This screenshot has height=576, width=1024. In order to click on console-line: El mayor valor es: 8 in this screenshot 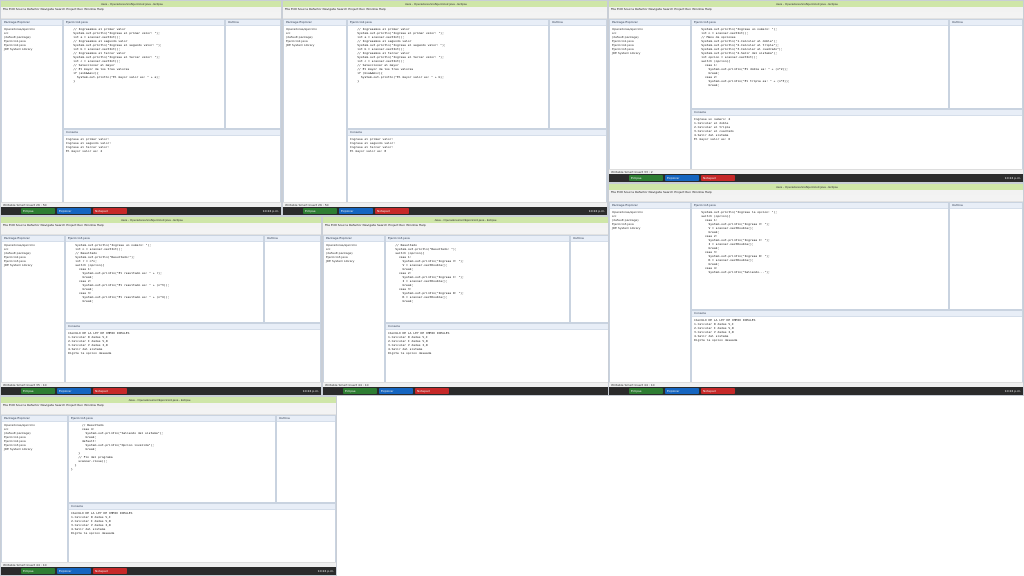, I will do `click(368, 151)`.